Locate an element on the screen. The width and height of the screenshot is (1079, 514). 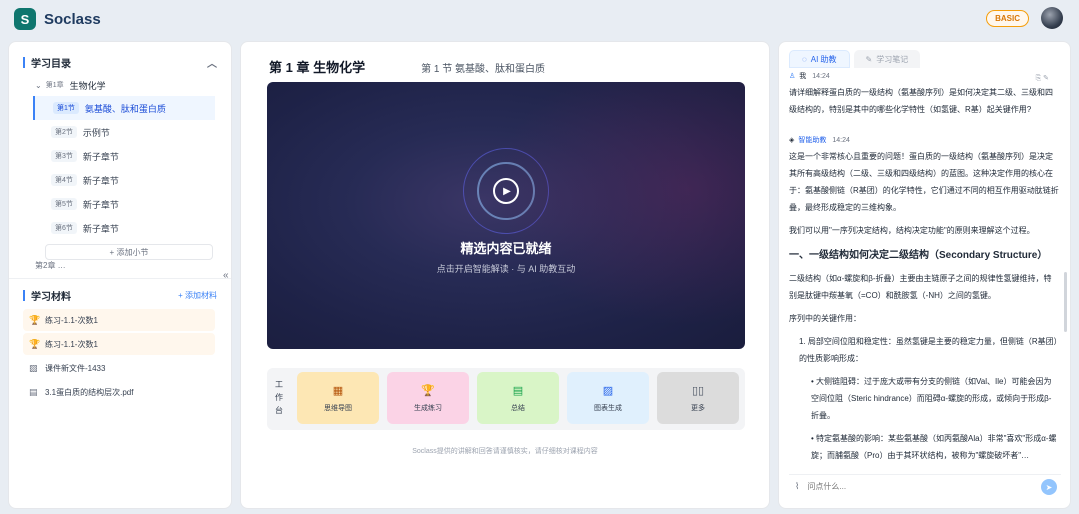
top-bar: S Soclass BASIC is located at coordinates (539, 19).